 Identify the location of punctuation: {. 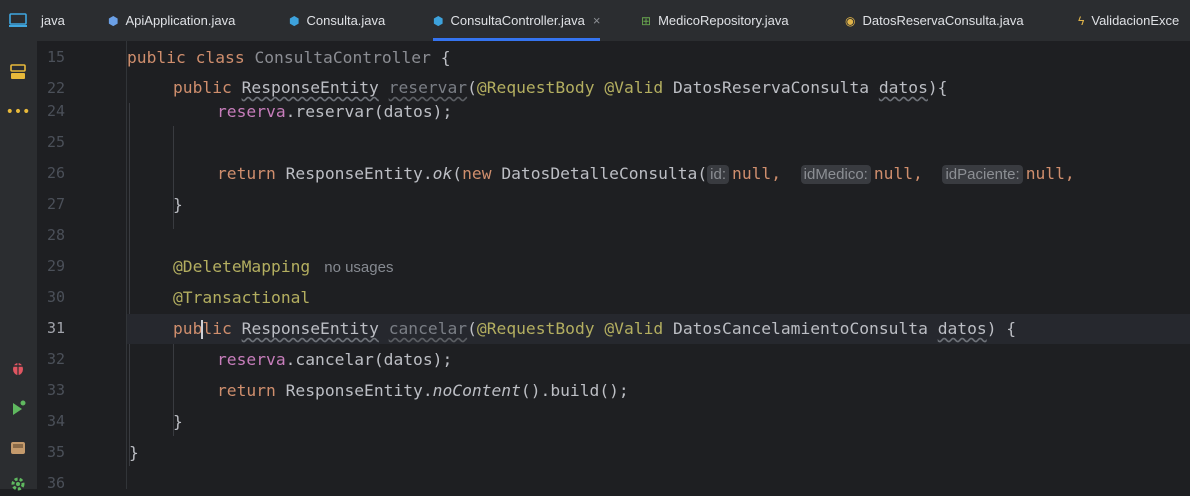
(440, 57).